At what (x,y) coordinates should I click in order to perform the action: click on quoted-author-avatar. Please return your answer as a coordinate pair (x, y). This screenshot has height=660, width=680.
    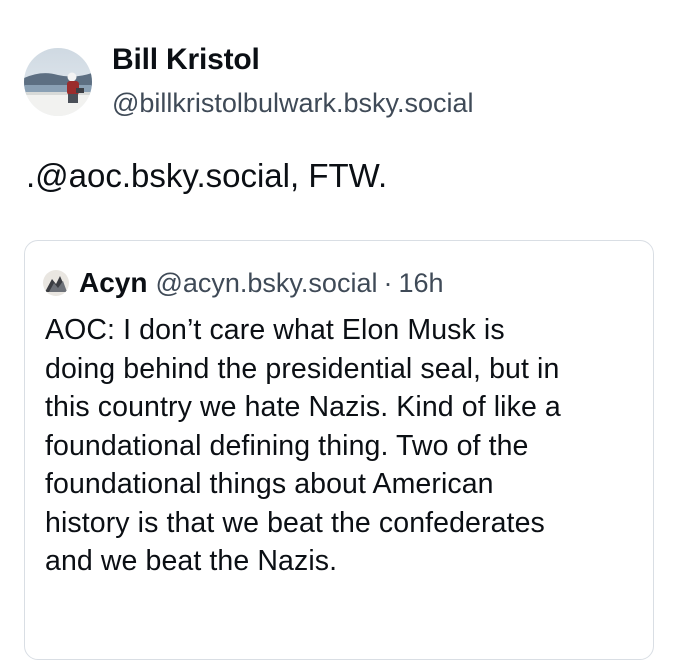
    Looking at the image, I should click on (56, 283).